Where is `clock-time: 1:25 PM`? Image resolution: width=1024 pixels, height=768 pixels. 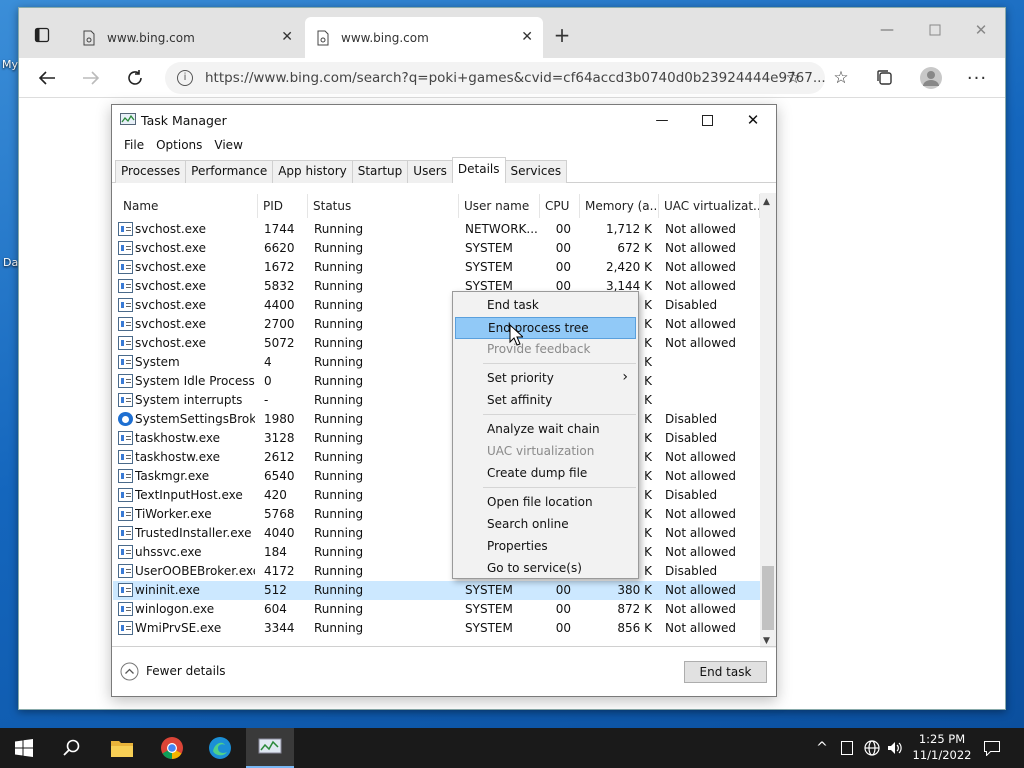 clock-time: 1:25 PM is located at coordinates (942, 739).